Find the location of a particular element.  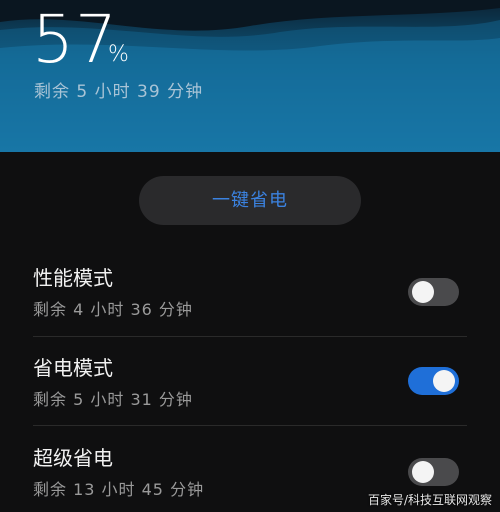

watermark: 百家号/科技互联网观察 is located at coordinates (429, 500).